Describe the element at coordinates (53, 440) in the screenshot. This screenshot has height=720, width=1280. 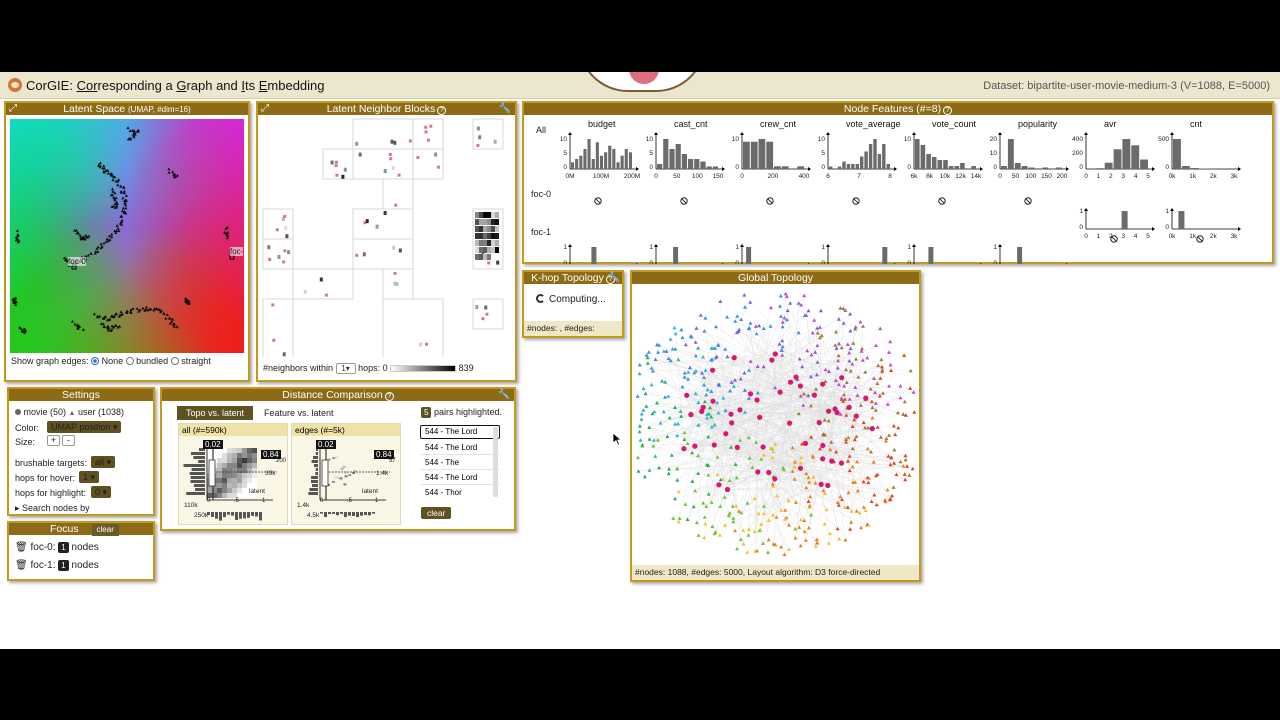
I see `size-plus-button: +` at that location.